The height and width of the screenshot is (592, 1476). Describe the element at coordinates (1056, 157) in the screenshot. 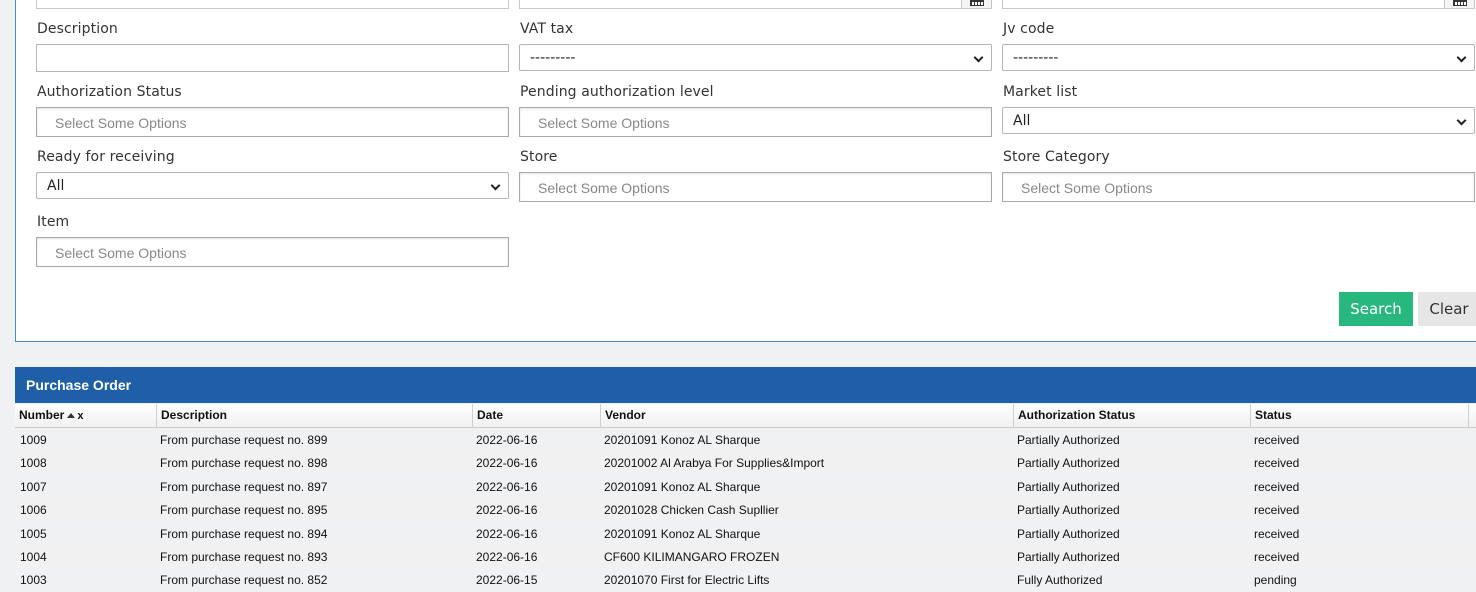

I see `store-category-label: Store Category` at that location.